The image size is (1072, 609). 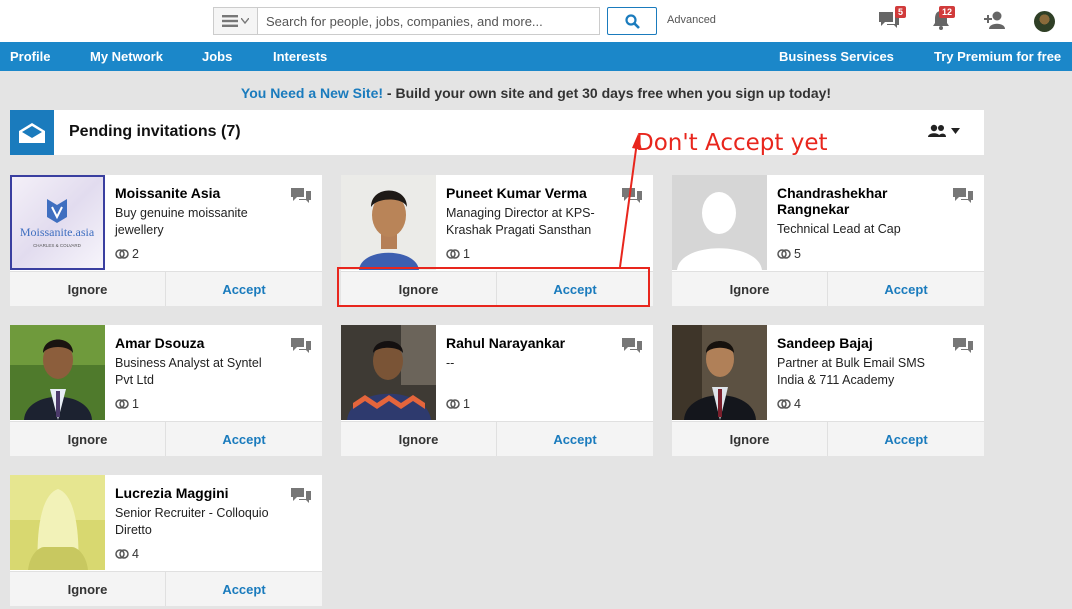 I want to click on member-headline: Senior Recruiter - Colloquio Diretto, so click(x=192, y=521).